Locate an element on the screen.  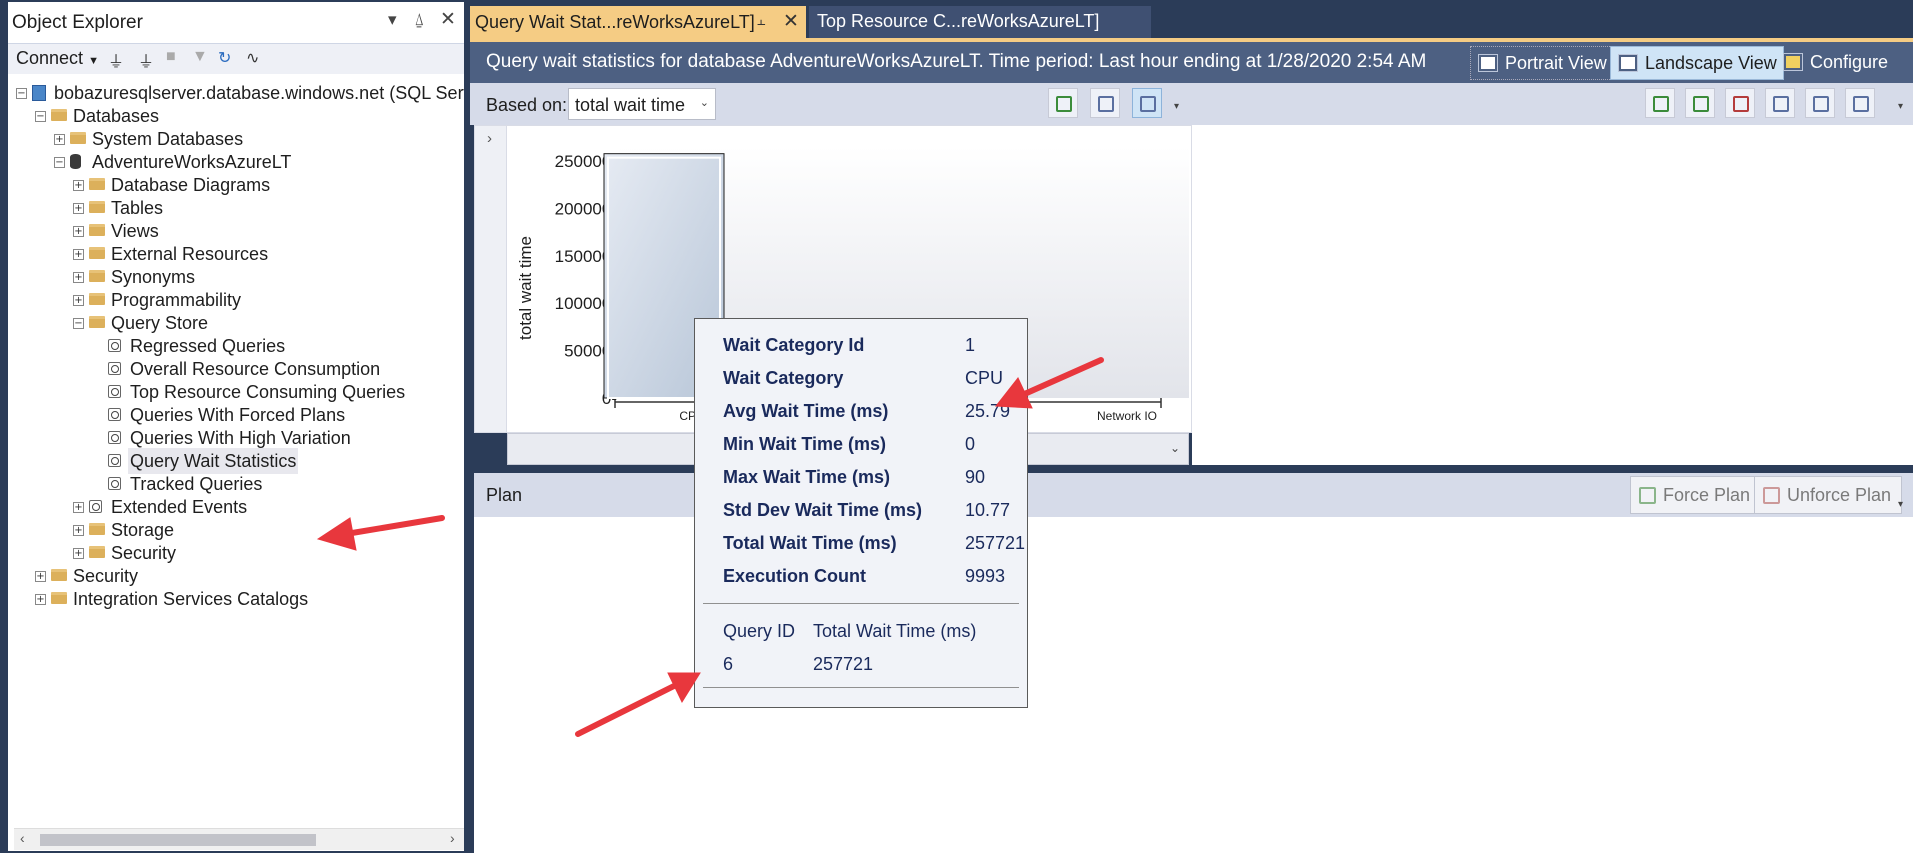
red-arrowhead-icon is located at coordinates (336, 534).